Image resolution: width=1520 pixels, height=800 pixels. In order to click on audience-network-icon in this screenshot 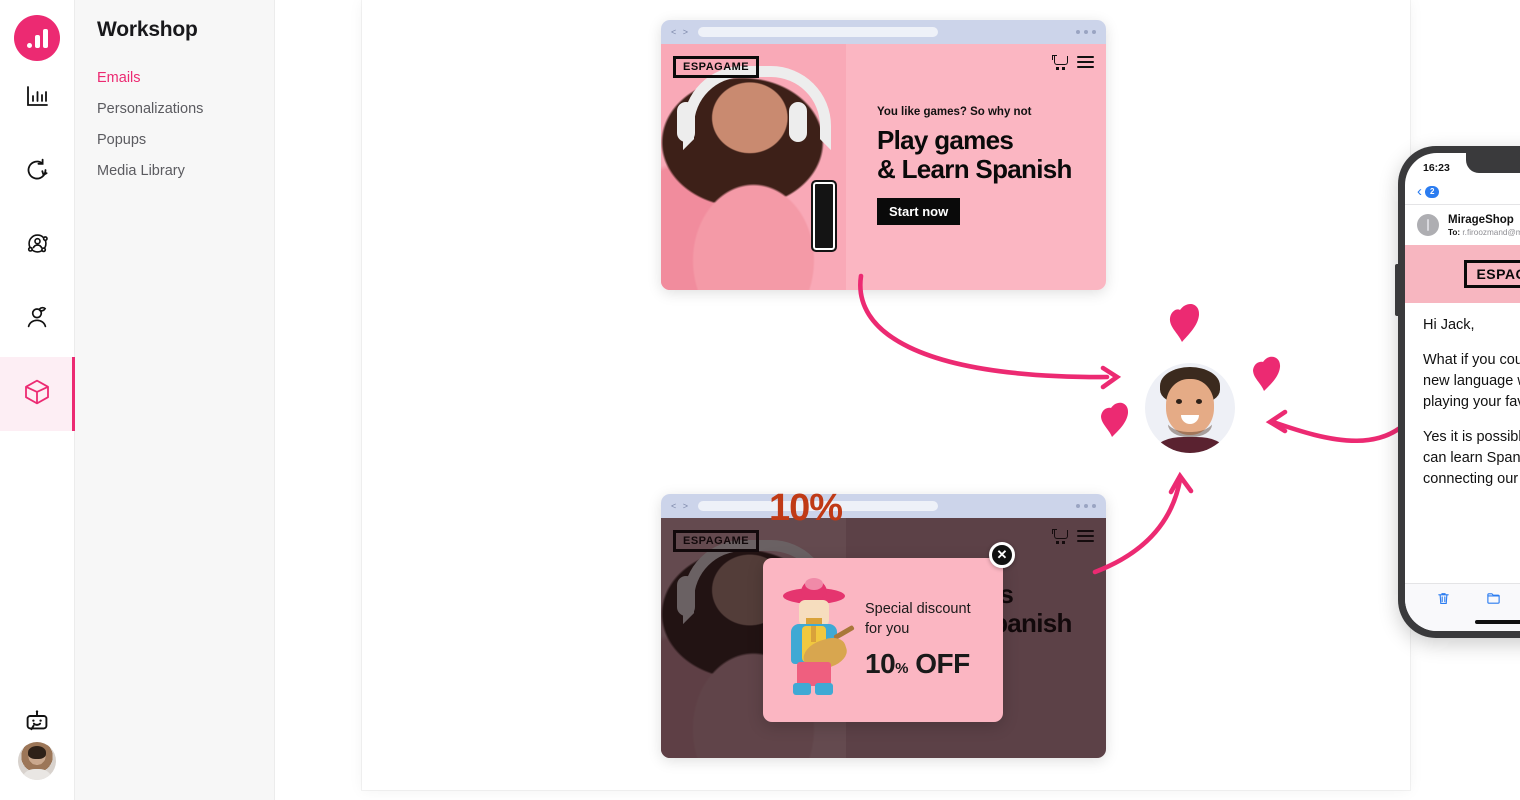, I will do `click(37, 246)`.